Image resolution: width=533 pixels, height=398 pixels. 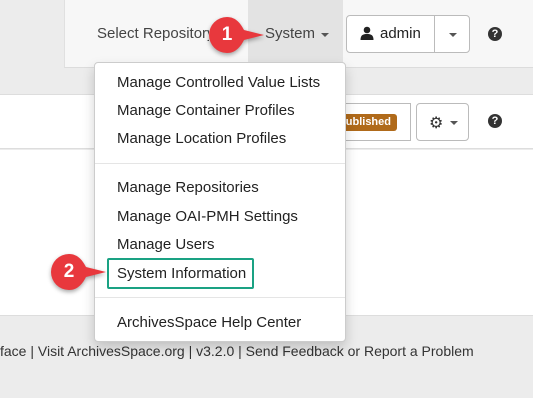 What do you see at coordinates (180, 273) in the screenshot?
I see `system-information-highlight` at bounding box center [180, 273].